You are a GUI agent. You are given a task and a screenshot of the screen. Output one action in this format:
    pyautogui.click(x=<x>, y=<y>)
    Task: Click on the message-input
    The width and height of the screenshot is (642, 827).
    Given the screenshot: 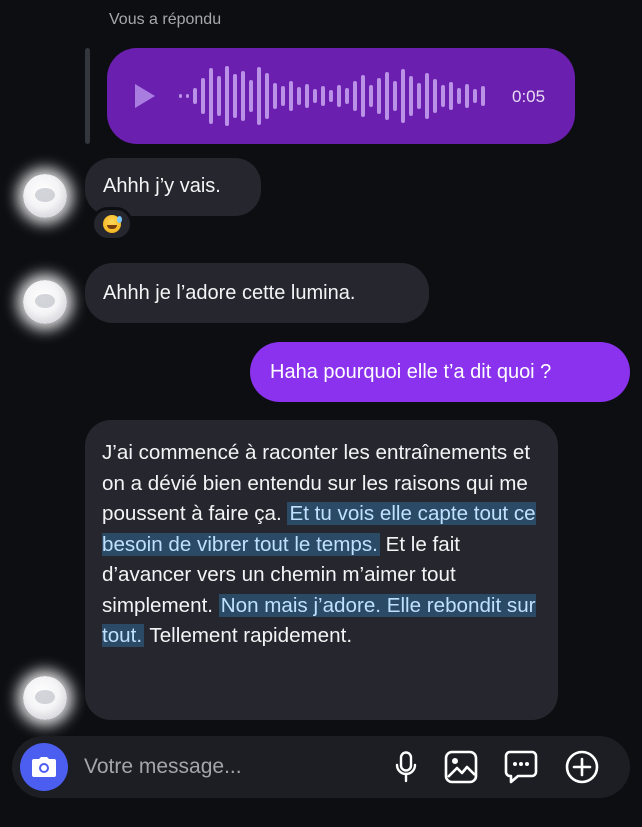 What is the action you would take?
    pyautogui.click(x=229, y=767)
    